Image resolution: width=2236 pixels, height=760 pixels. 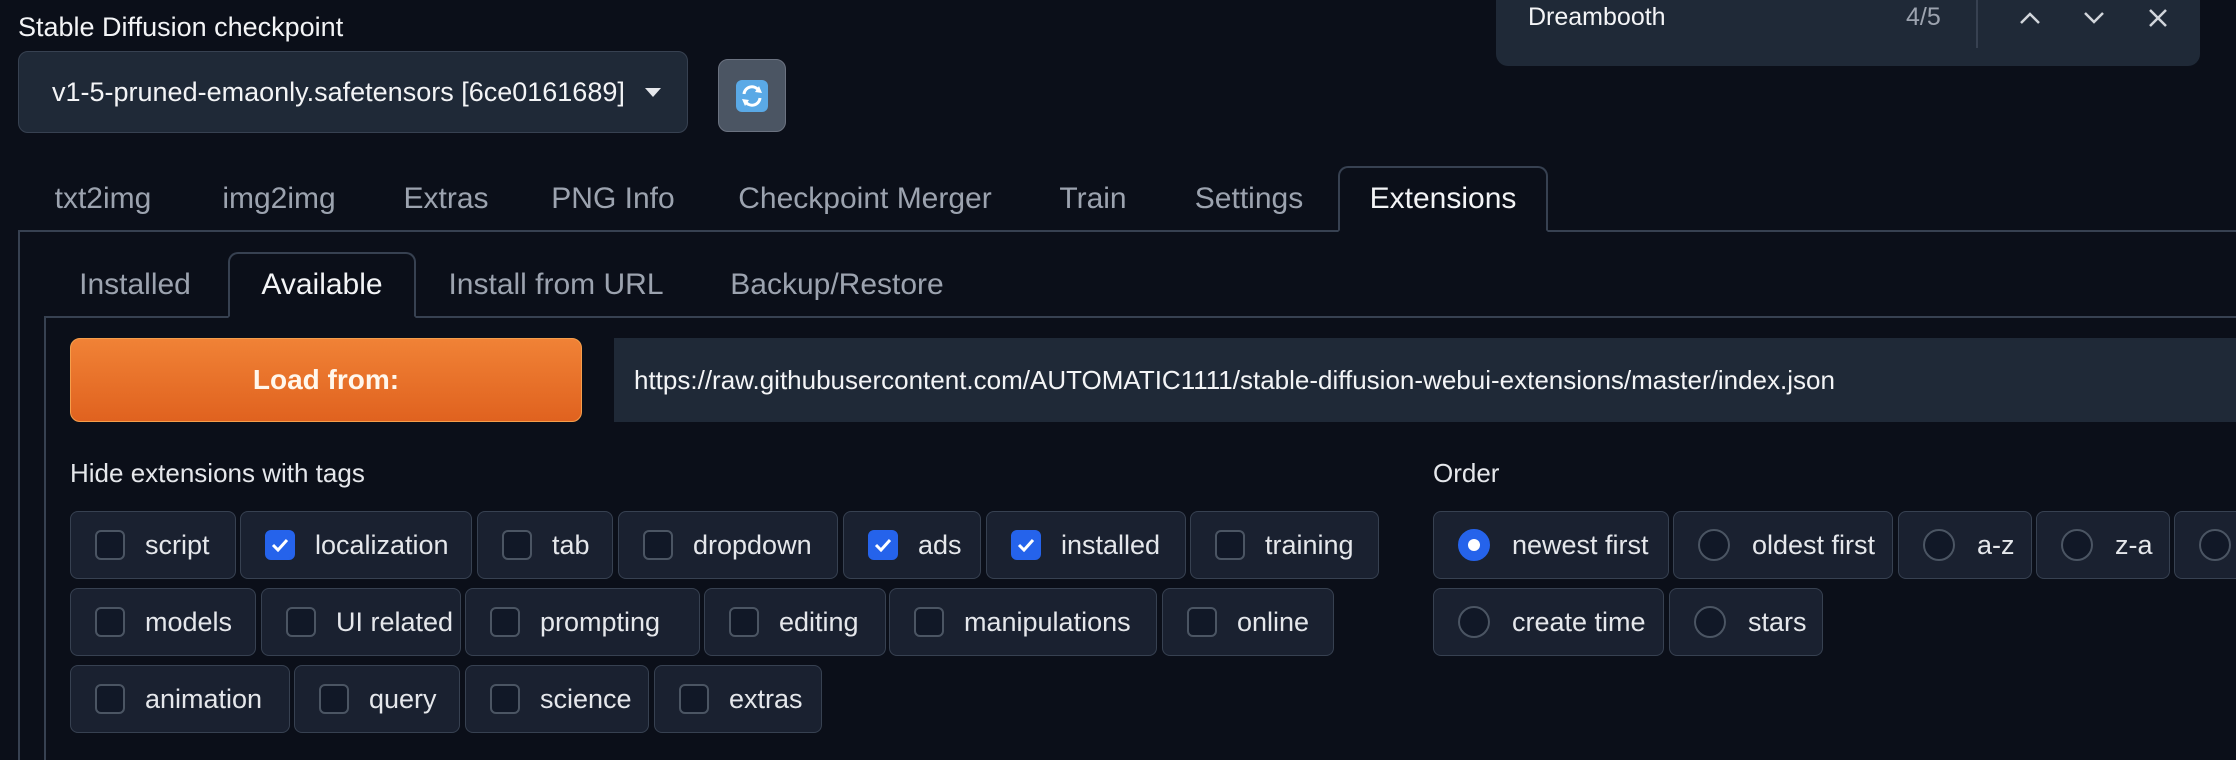 I want to click on tab-extras: Extras, so click(x=446, y=199).